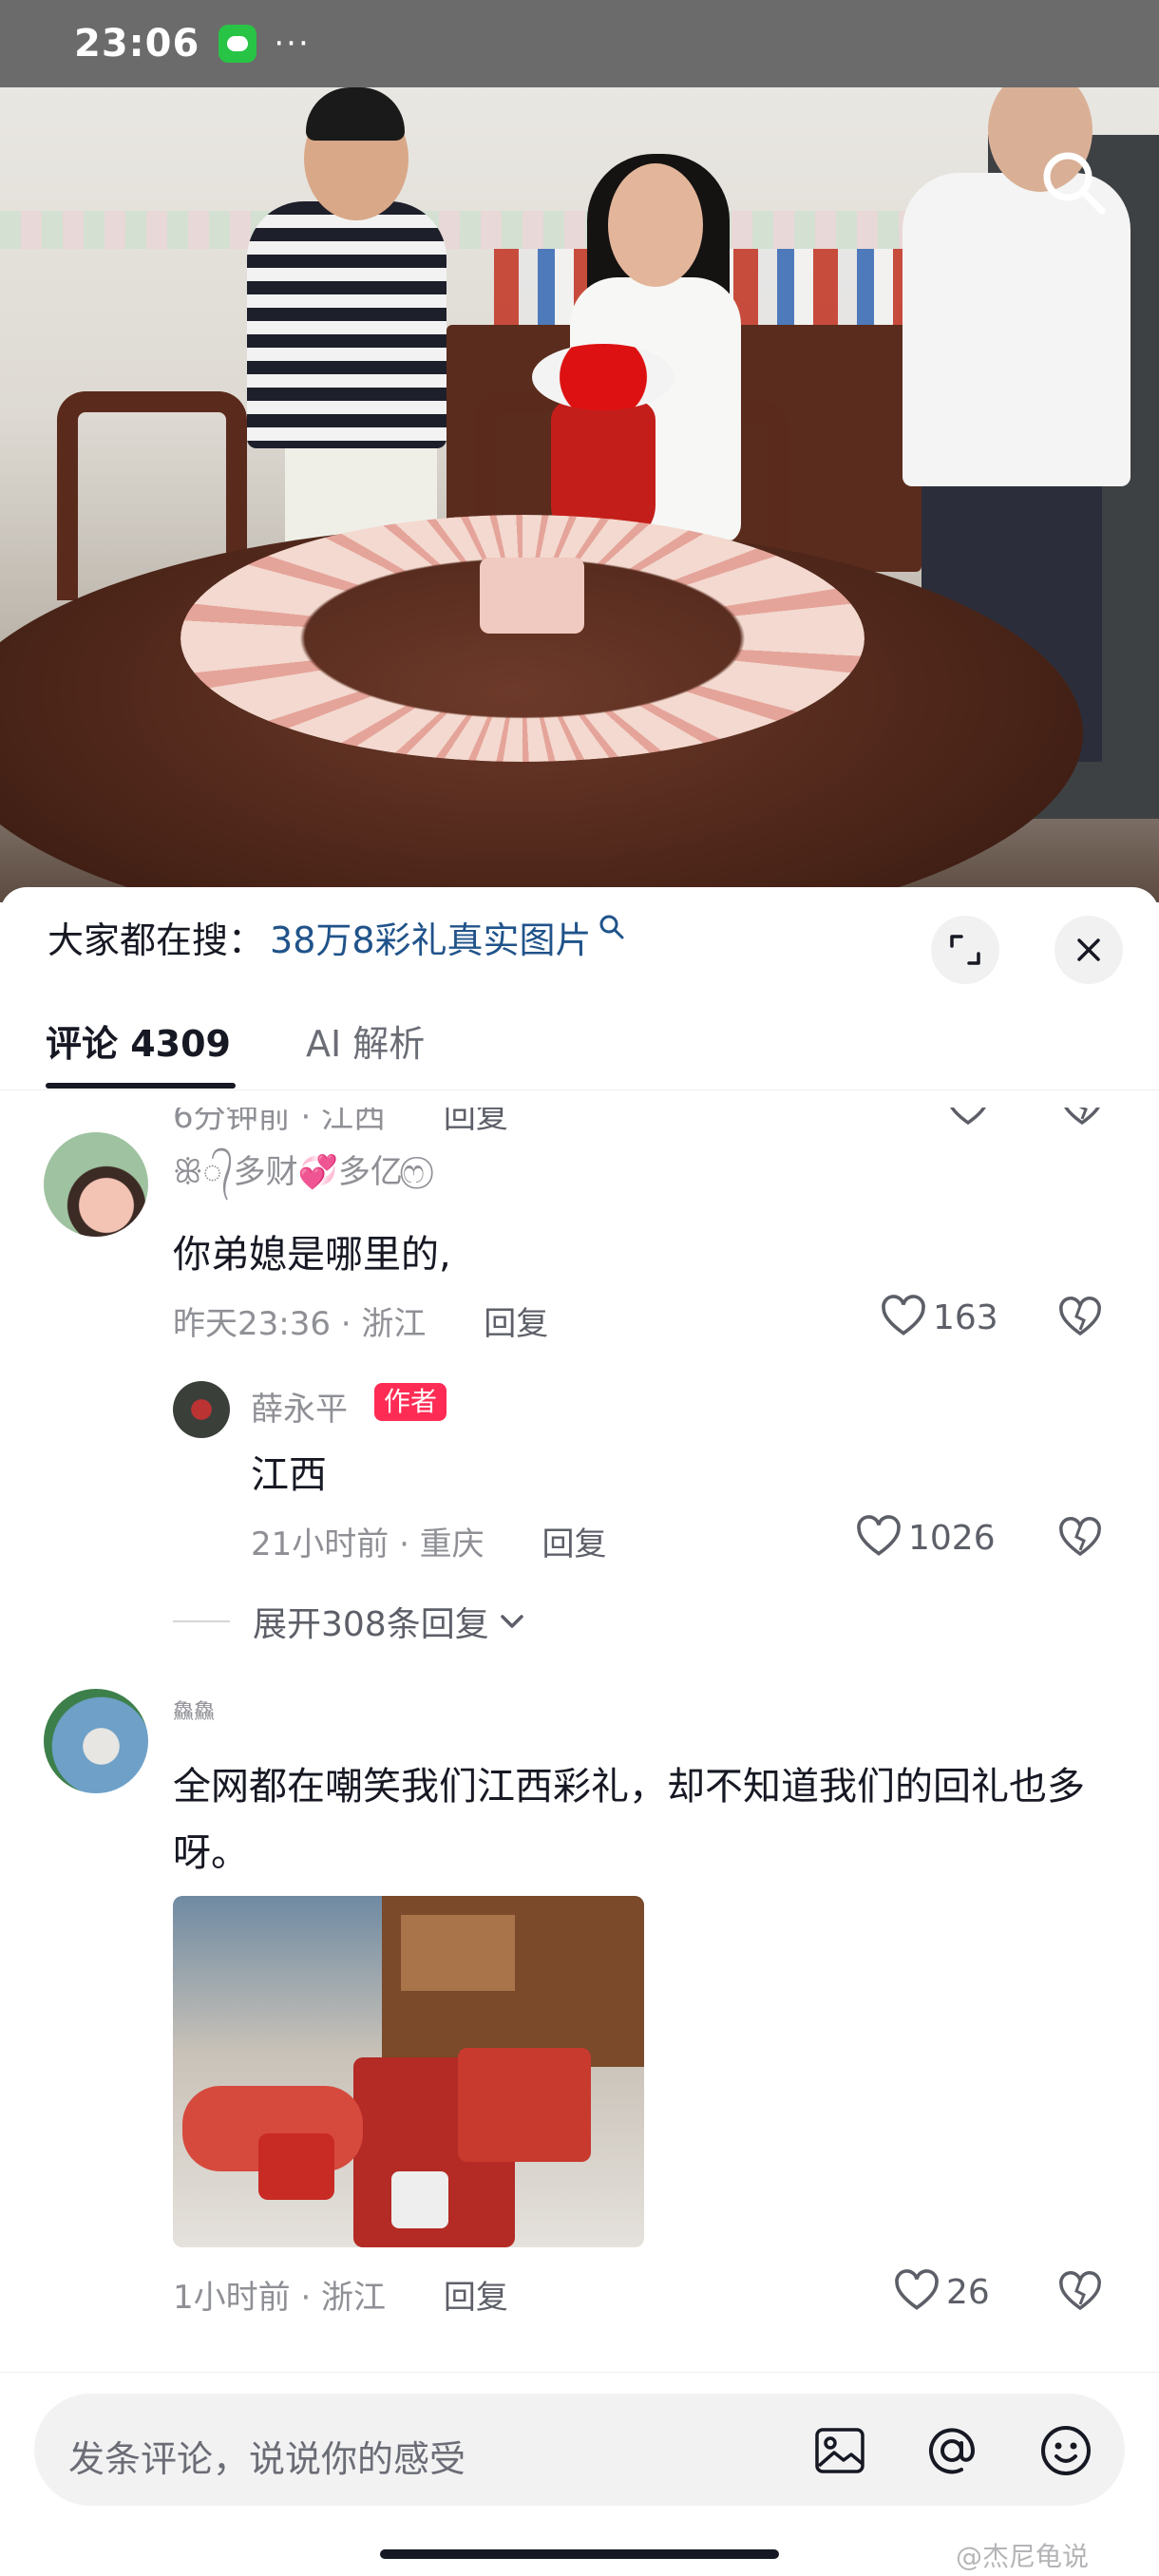  Describe the element at coordinates (280, 2296) in the screenshot. I see `comment-time-location: 1小时前 · 浙江` at that location.